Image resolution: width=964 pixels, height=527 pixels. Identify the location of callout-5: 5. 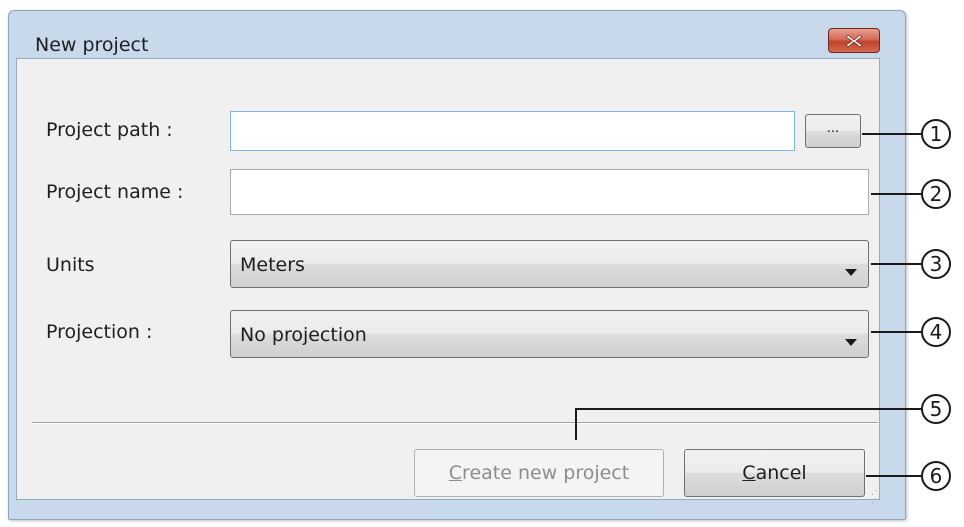
(936, 409).